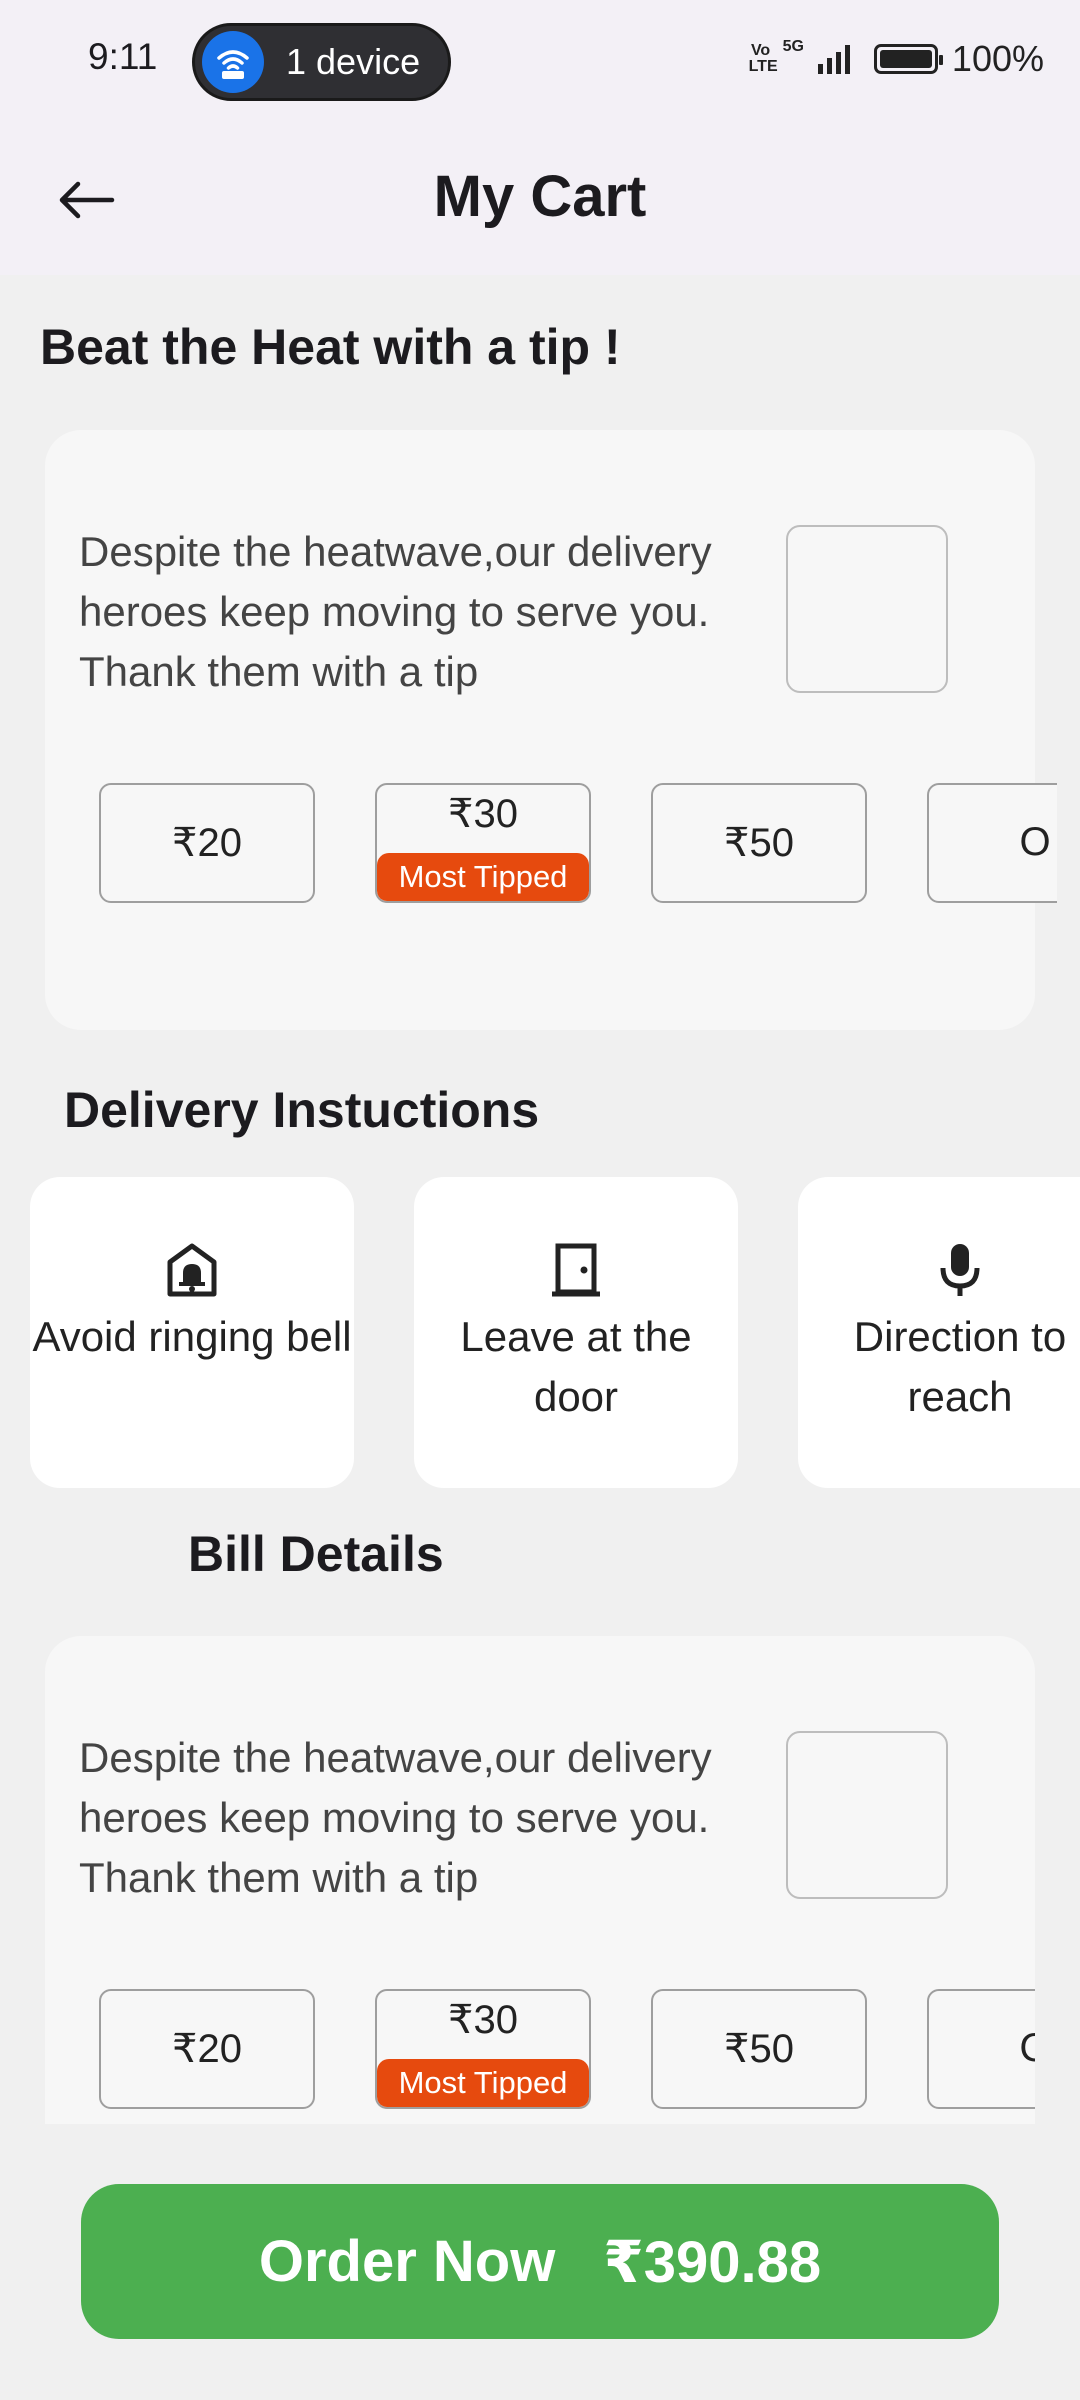  Describe the element at coordinates (833, 59) in the screenshot. I see `signal-icon` at that location.